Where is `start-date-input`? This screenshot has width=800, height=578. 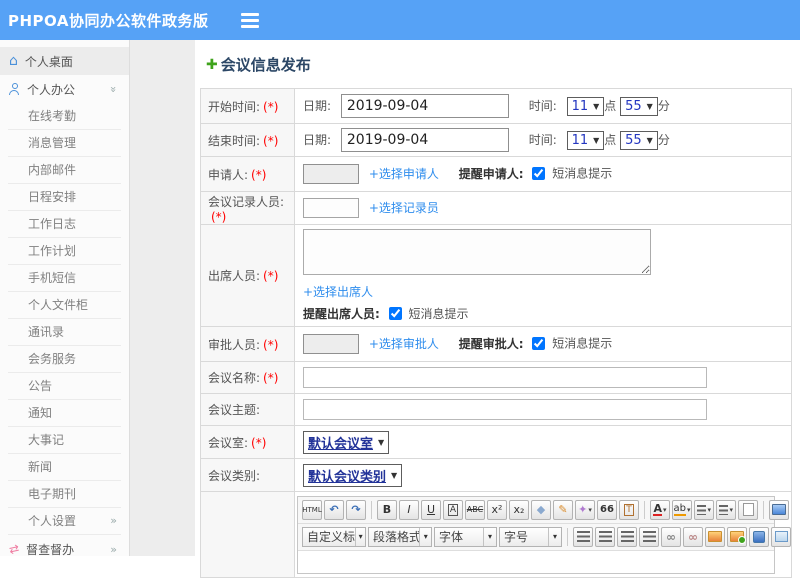 start-date-input is located at coordinates (425, 106).